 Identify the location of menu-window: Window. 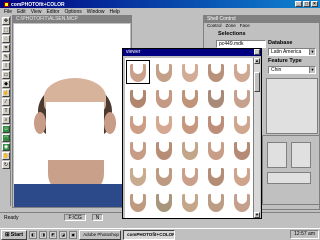
(96, 12).